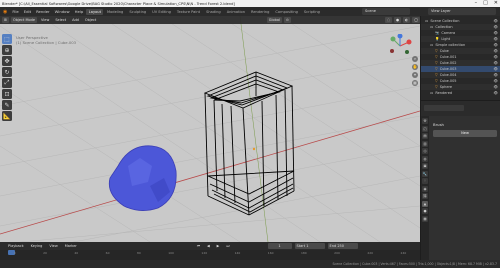 This screenshot has width=500, height=268. I want to click on view-layer-selector: View Layer, so click(462, 11).